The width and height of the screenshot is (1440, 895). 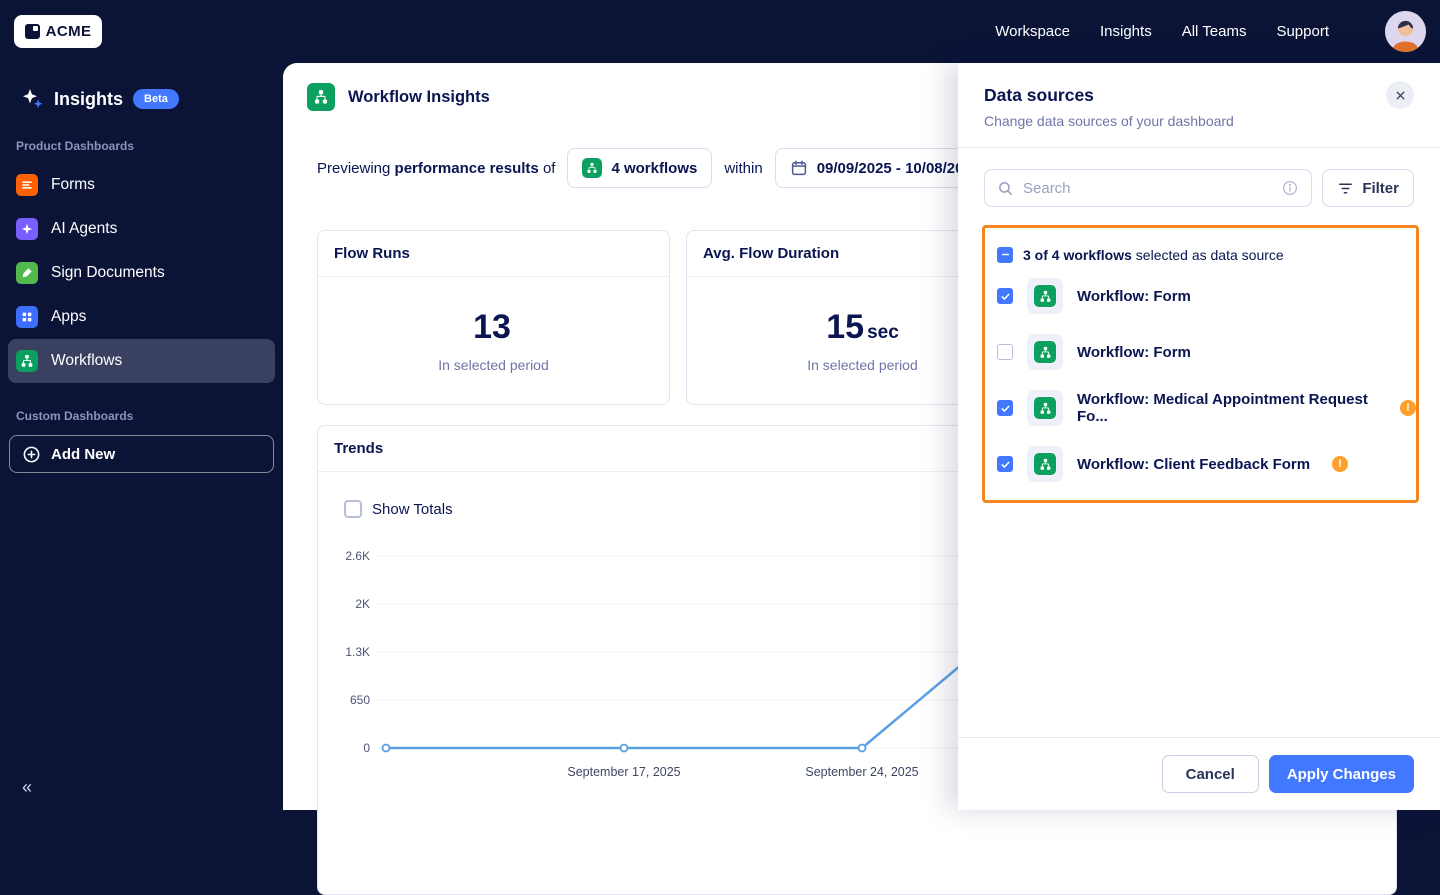 I want to click on svg-text: 2K, so click(x=362, y=604).